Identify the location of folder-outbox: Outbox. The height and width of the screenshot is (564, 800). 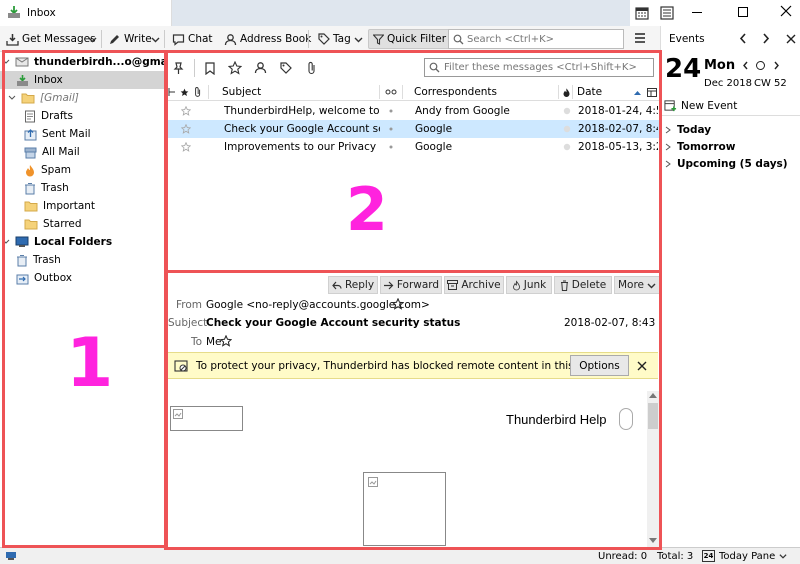
(83, 278).